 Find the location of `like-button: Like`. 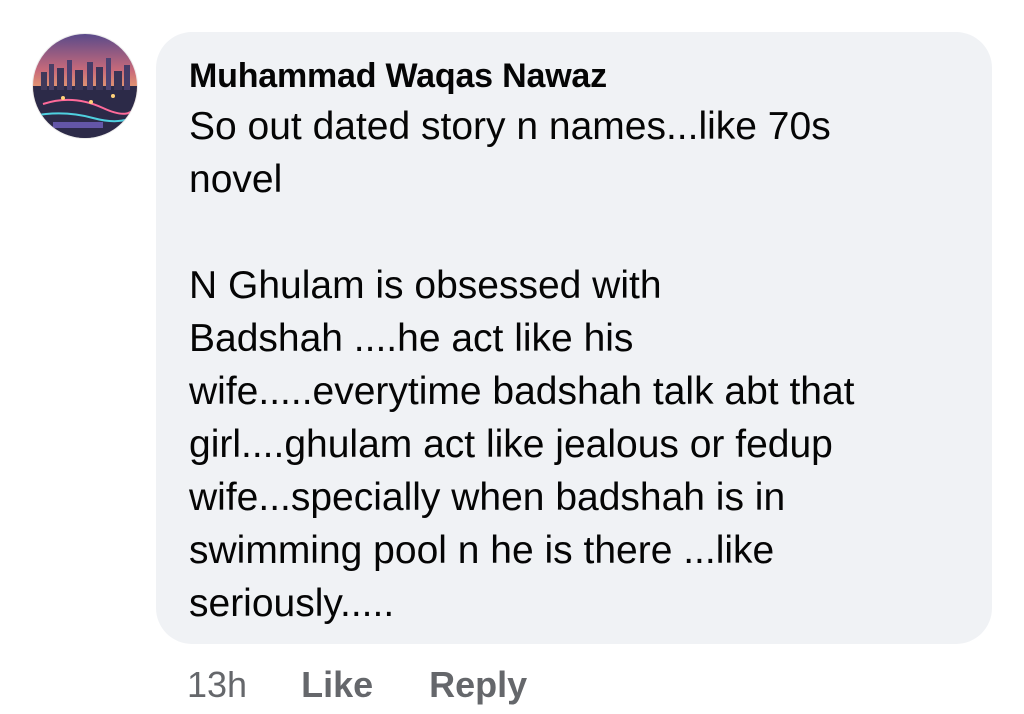

like-button: Like is located at coordinates (337, 685).